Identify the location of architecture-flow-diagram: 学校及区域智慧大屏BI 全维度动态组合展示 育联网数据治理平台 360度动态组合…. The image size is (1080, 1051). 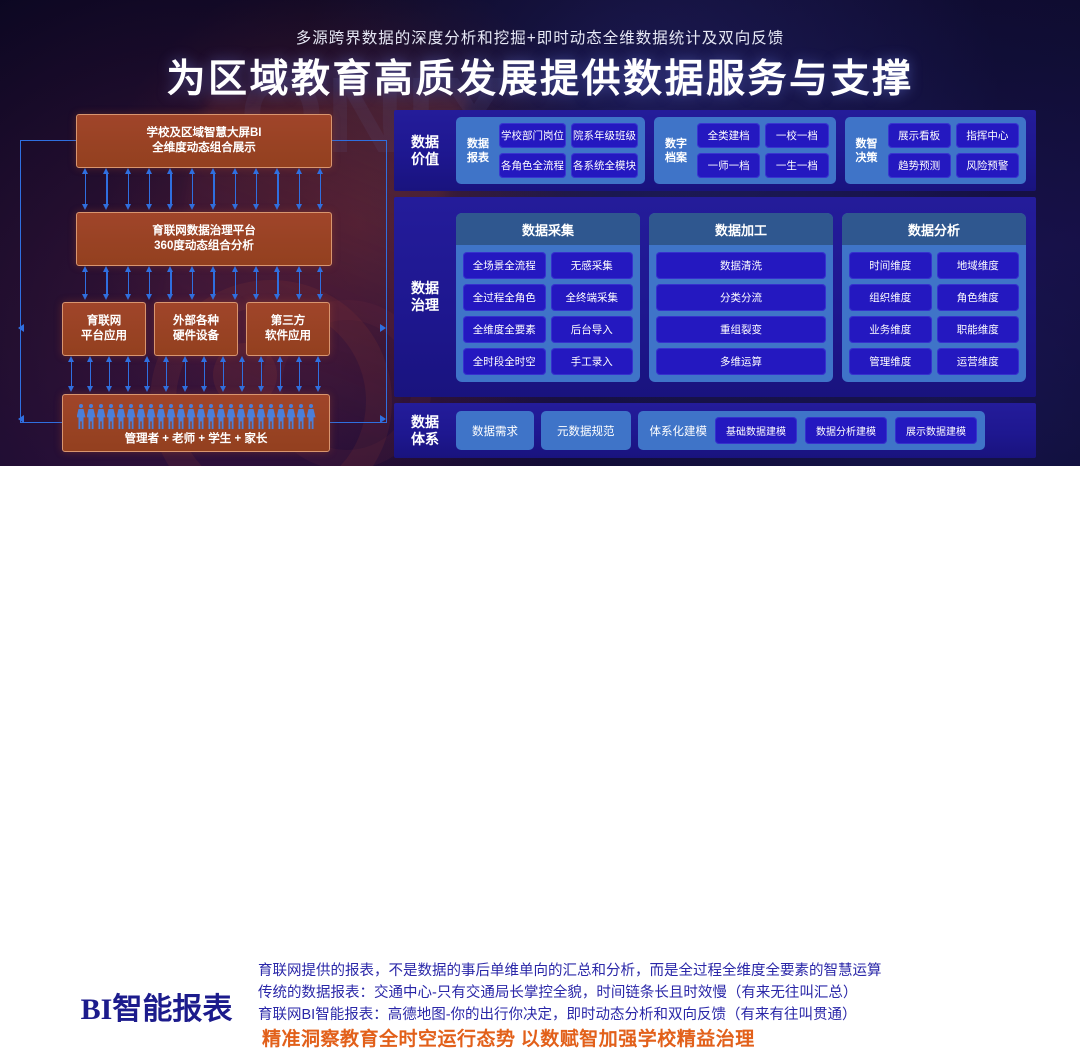
(202, 280).